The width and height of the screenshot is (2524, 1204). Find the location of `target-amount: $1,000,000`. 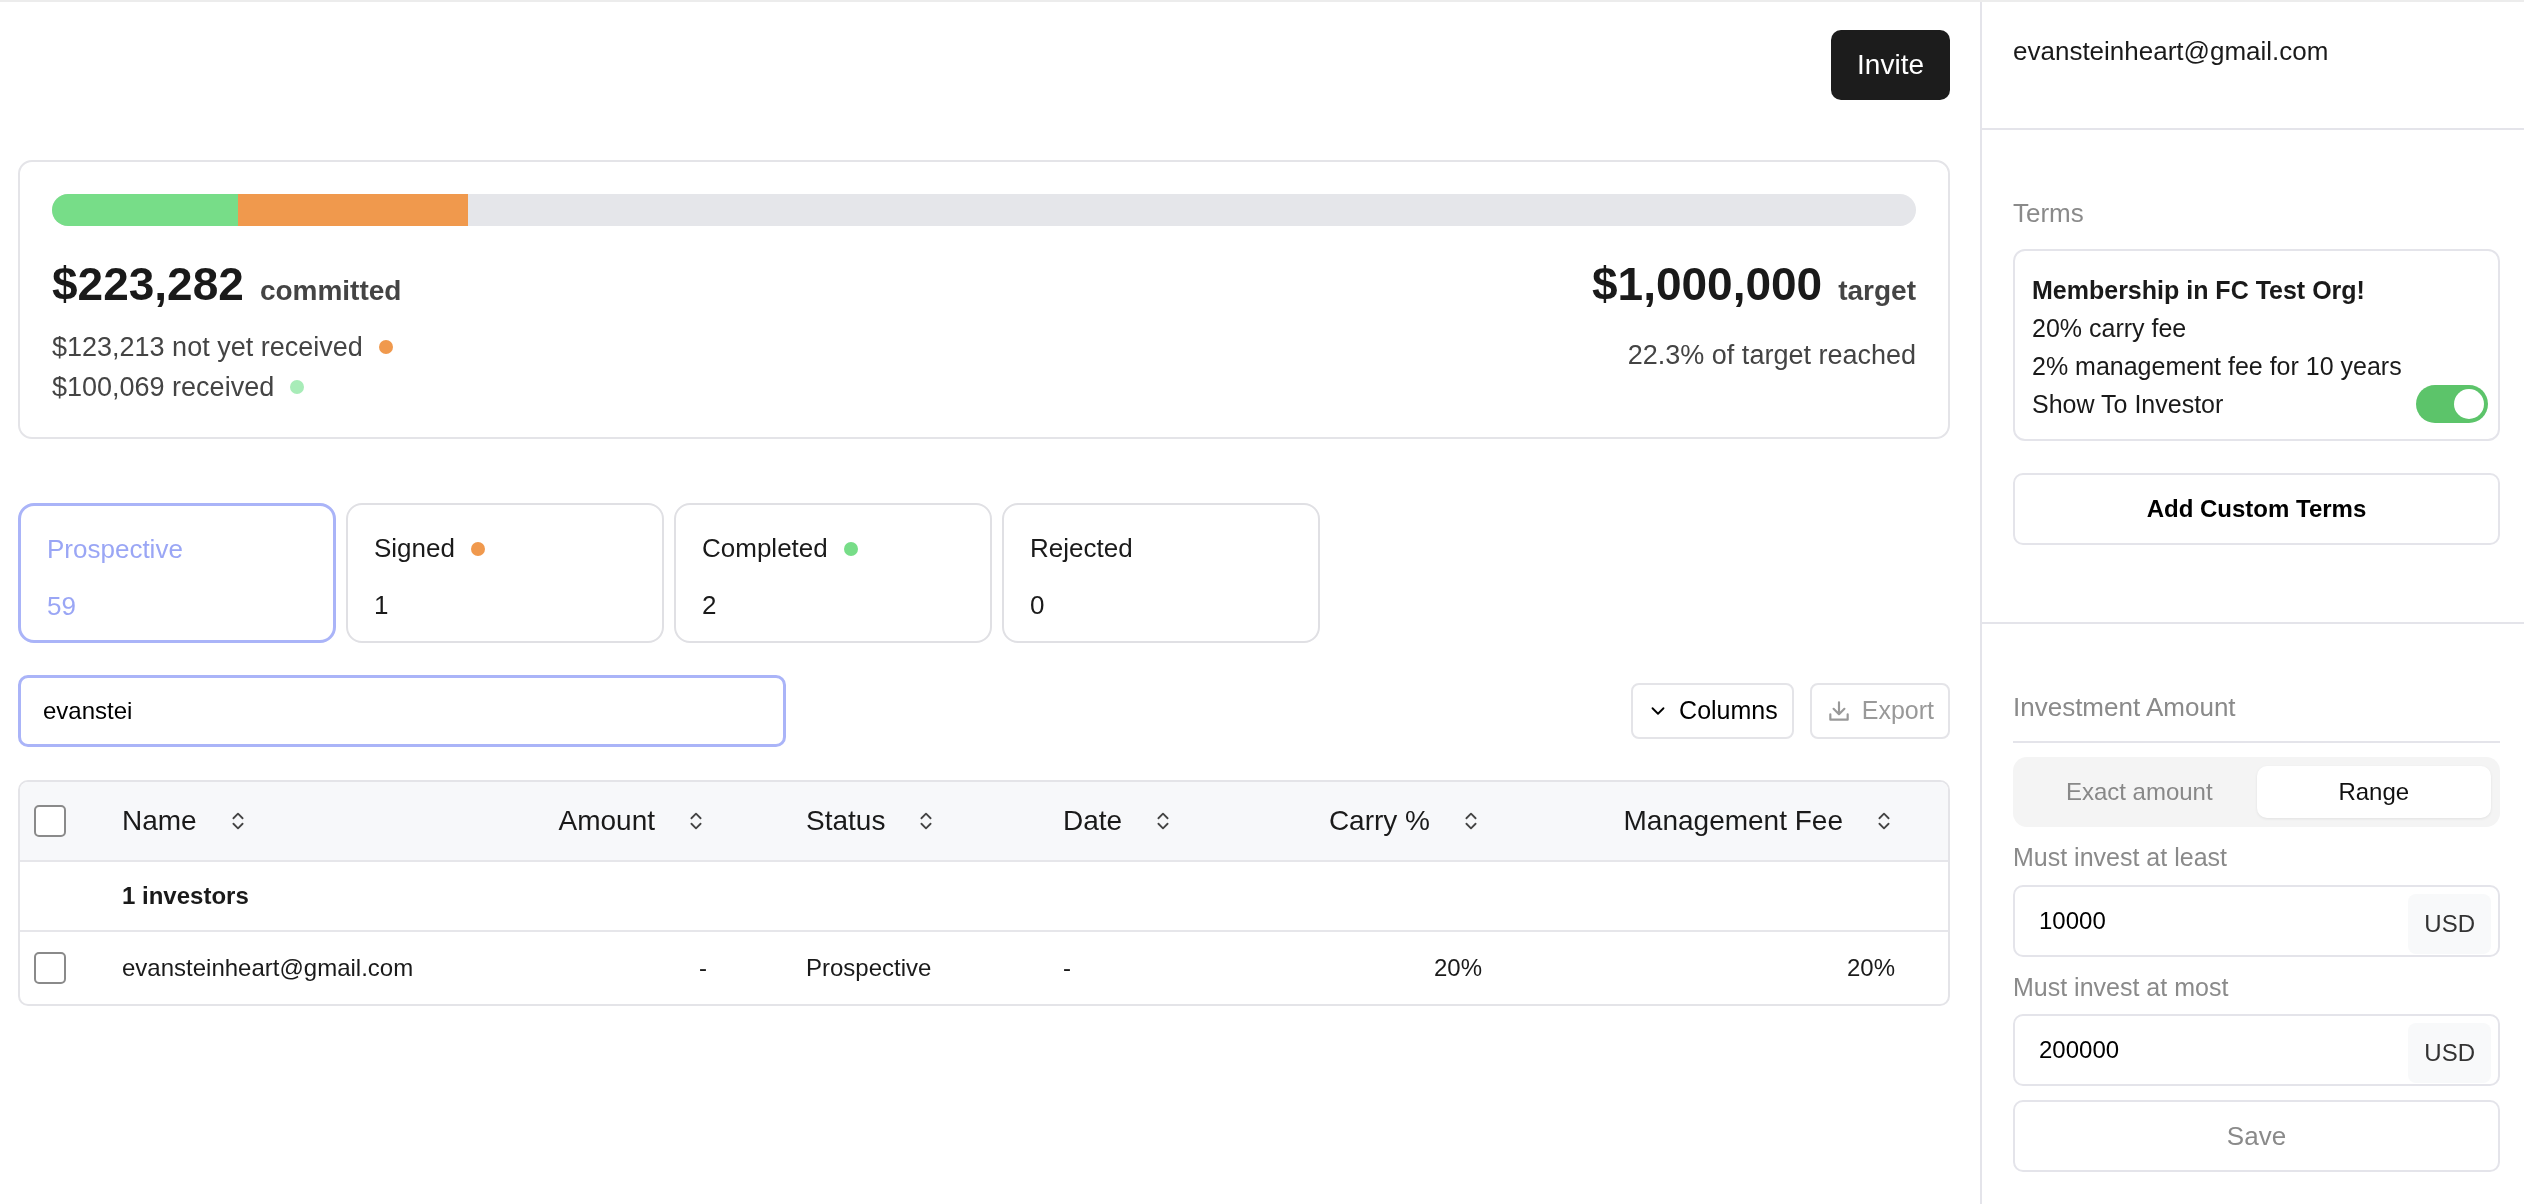

target-amount: $1,000,000 is located at coordinates (1707, 284).